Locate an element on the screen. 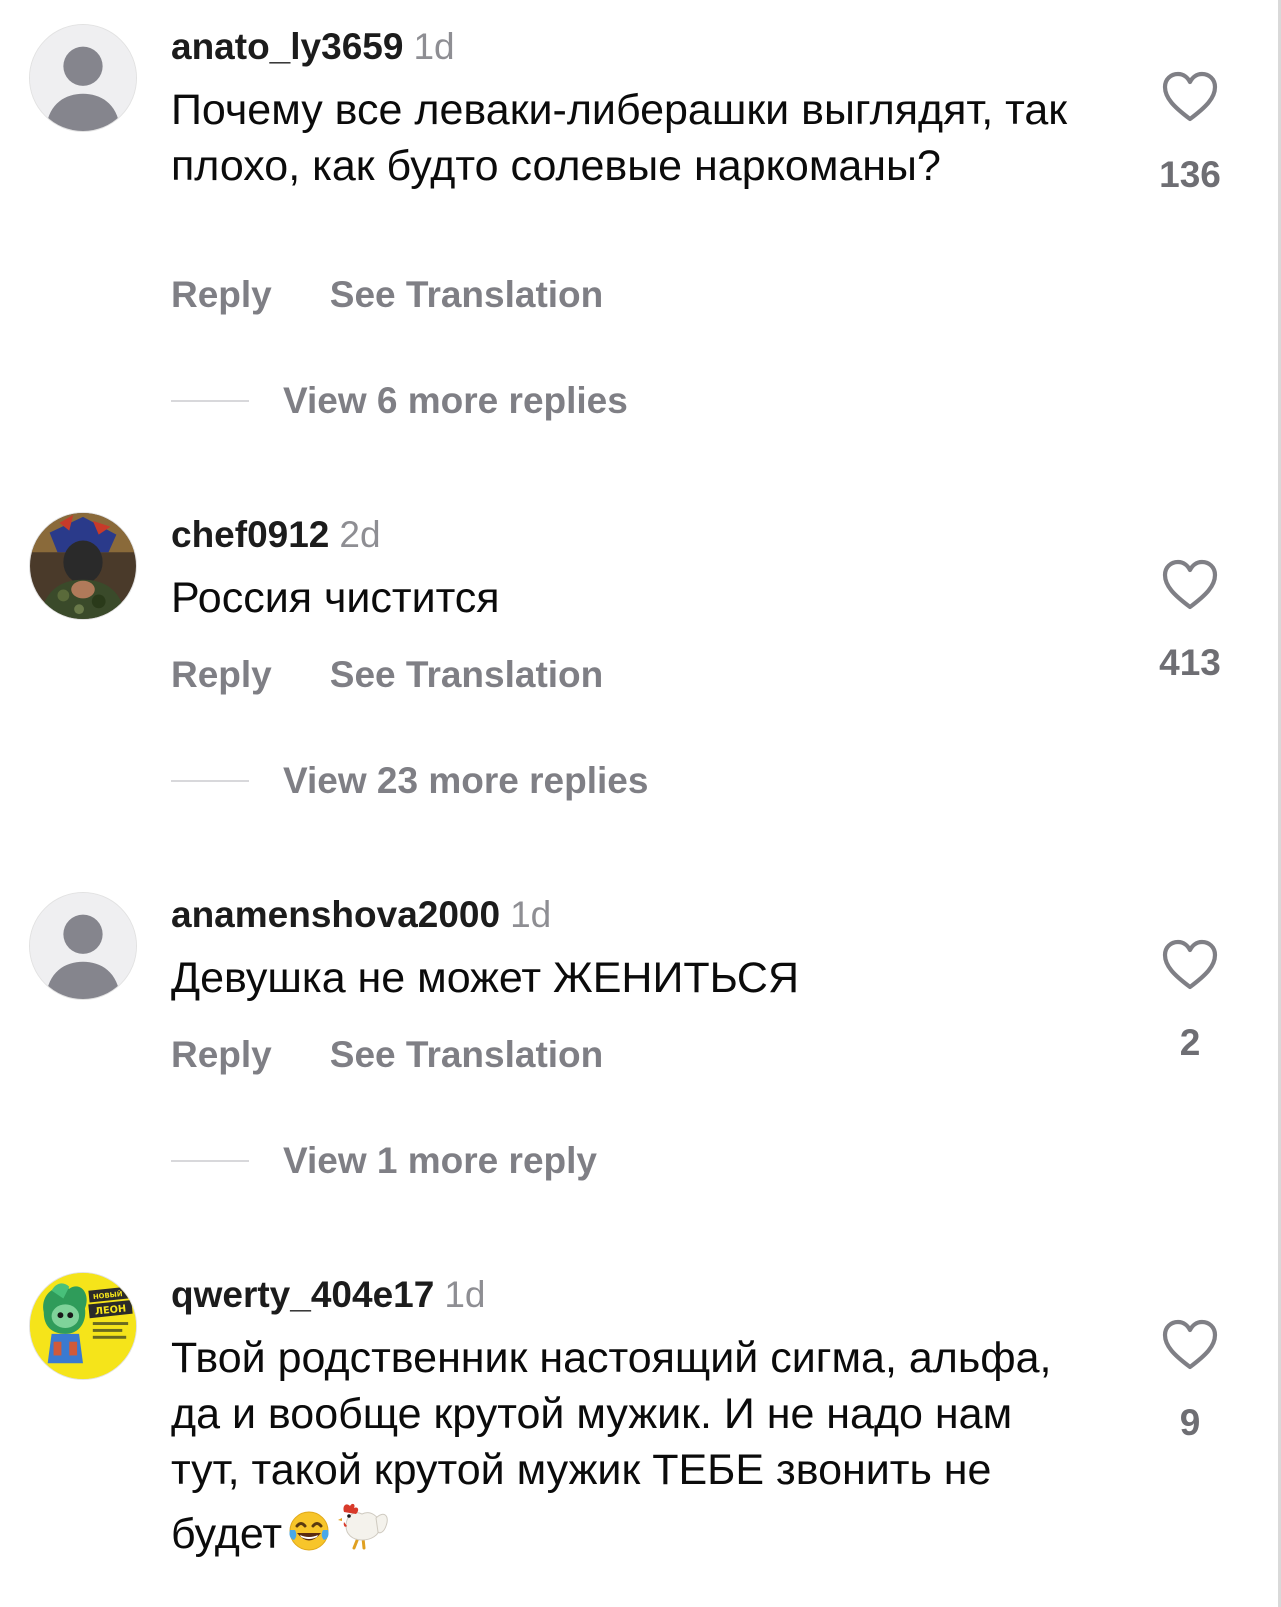 This screenshot has height=1607, width=1281. username: anato_ly3659 is located at coordinates (287, 46).